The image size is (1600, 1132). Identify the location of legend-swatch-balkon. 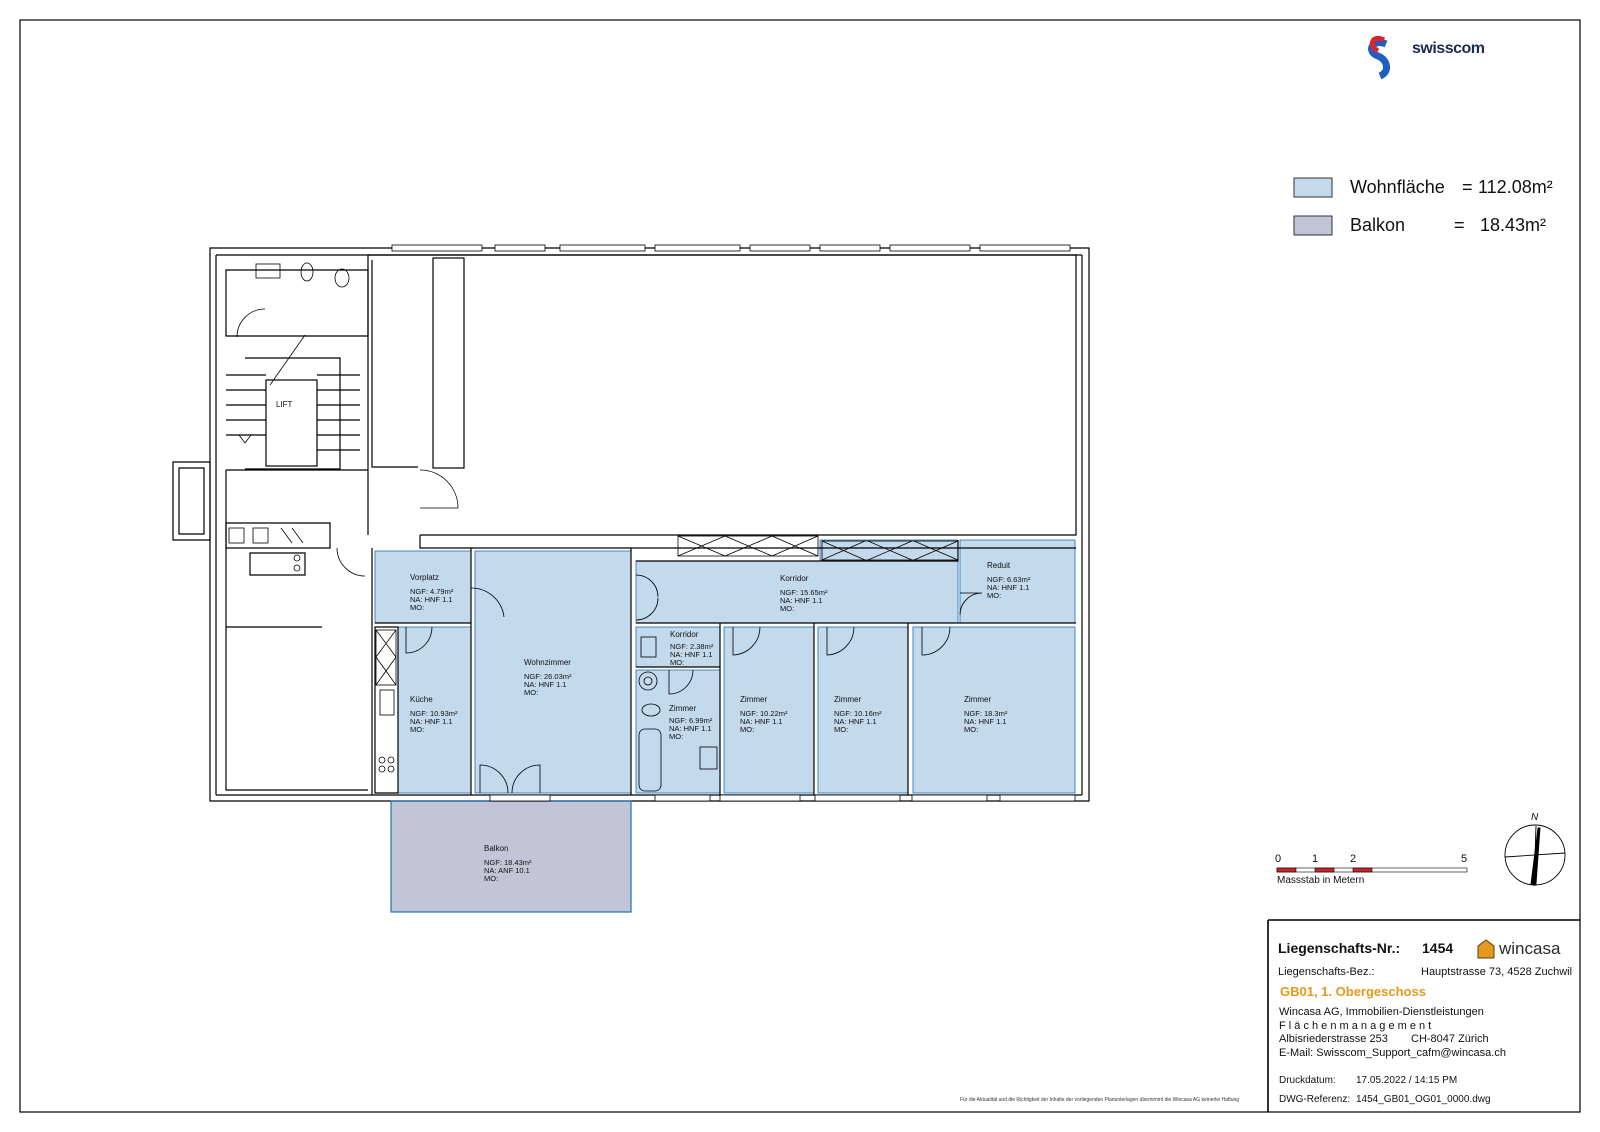
(1313, 225).